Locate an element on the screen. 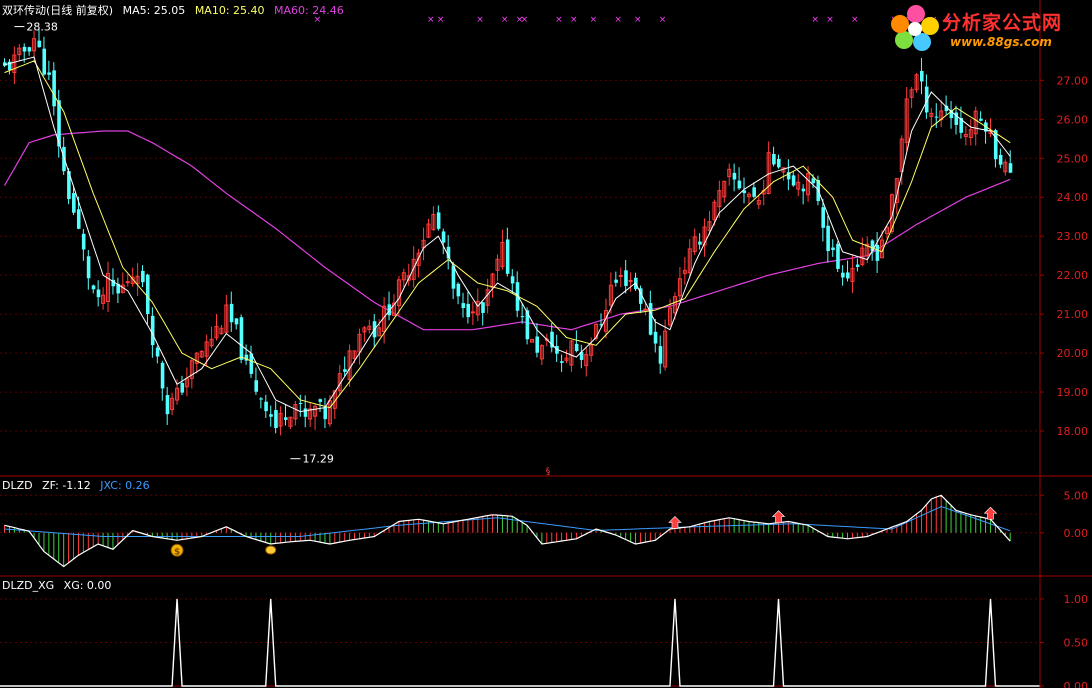  flower-icon is located at coordinates (915, 28).